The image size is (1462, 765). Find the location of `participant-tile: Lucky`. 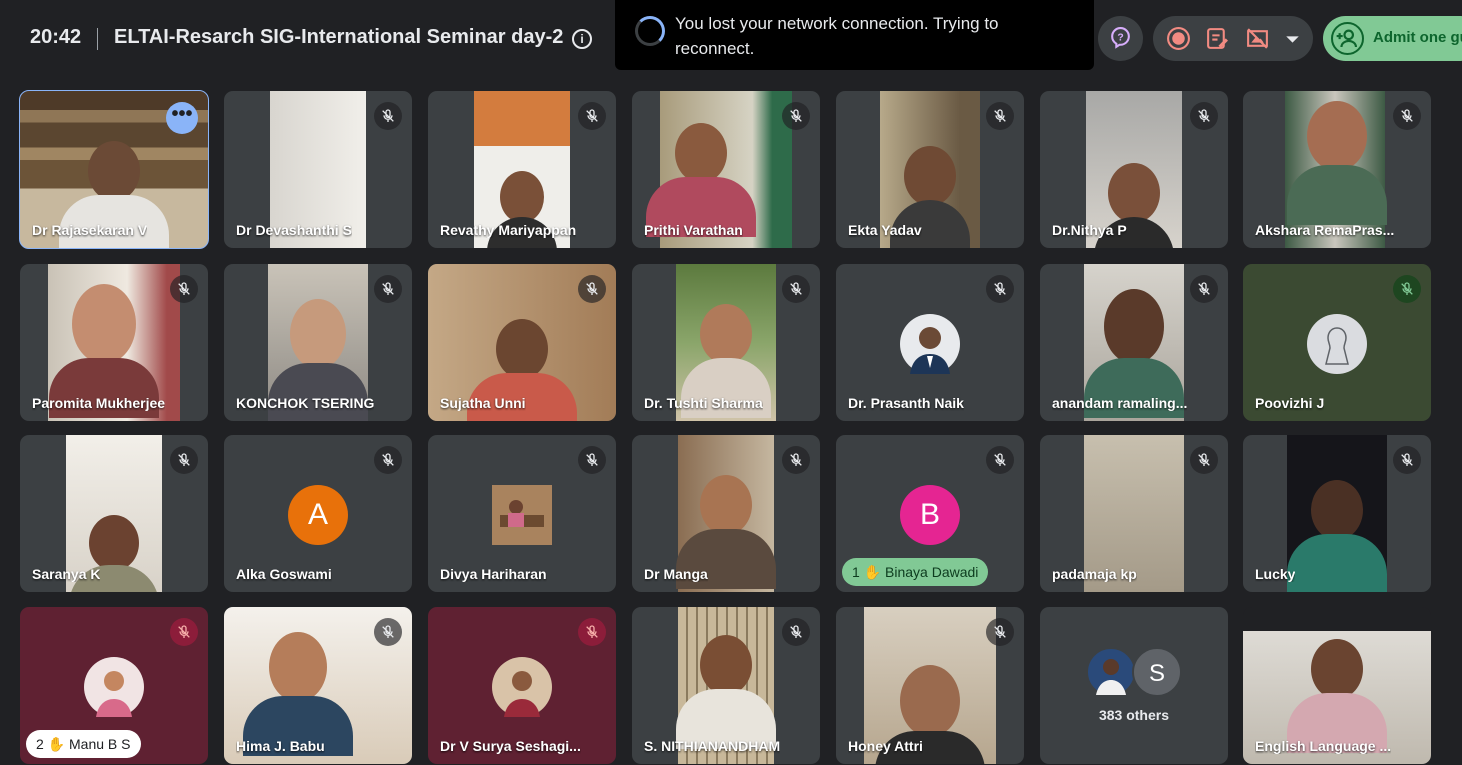

participant-tile: Lucky is located at coordinates (1337, 513).